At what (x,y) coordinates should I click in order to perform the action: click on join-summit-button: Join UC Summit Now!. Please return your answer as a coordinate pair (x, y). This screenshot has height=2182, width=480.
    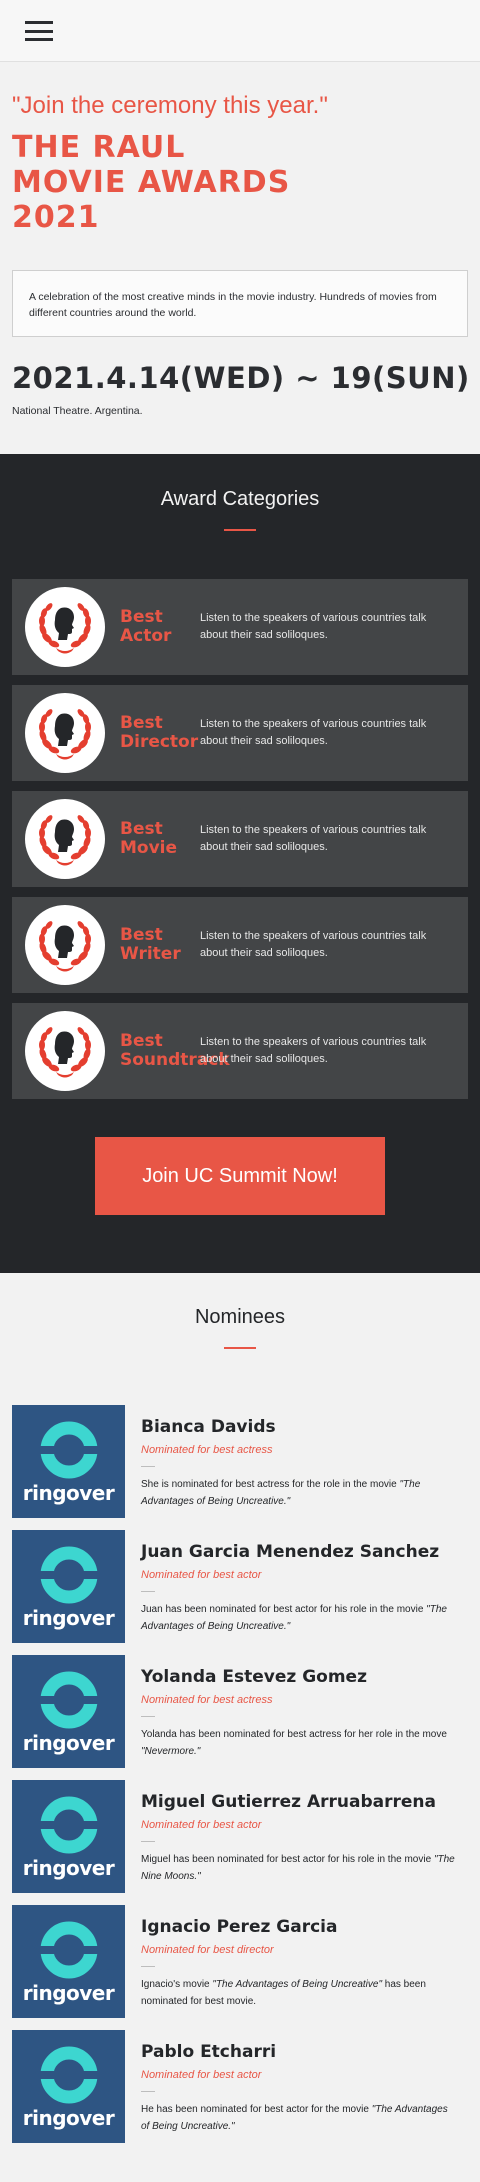
    Looking at the image, I should click on (240, 1176).